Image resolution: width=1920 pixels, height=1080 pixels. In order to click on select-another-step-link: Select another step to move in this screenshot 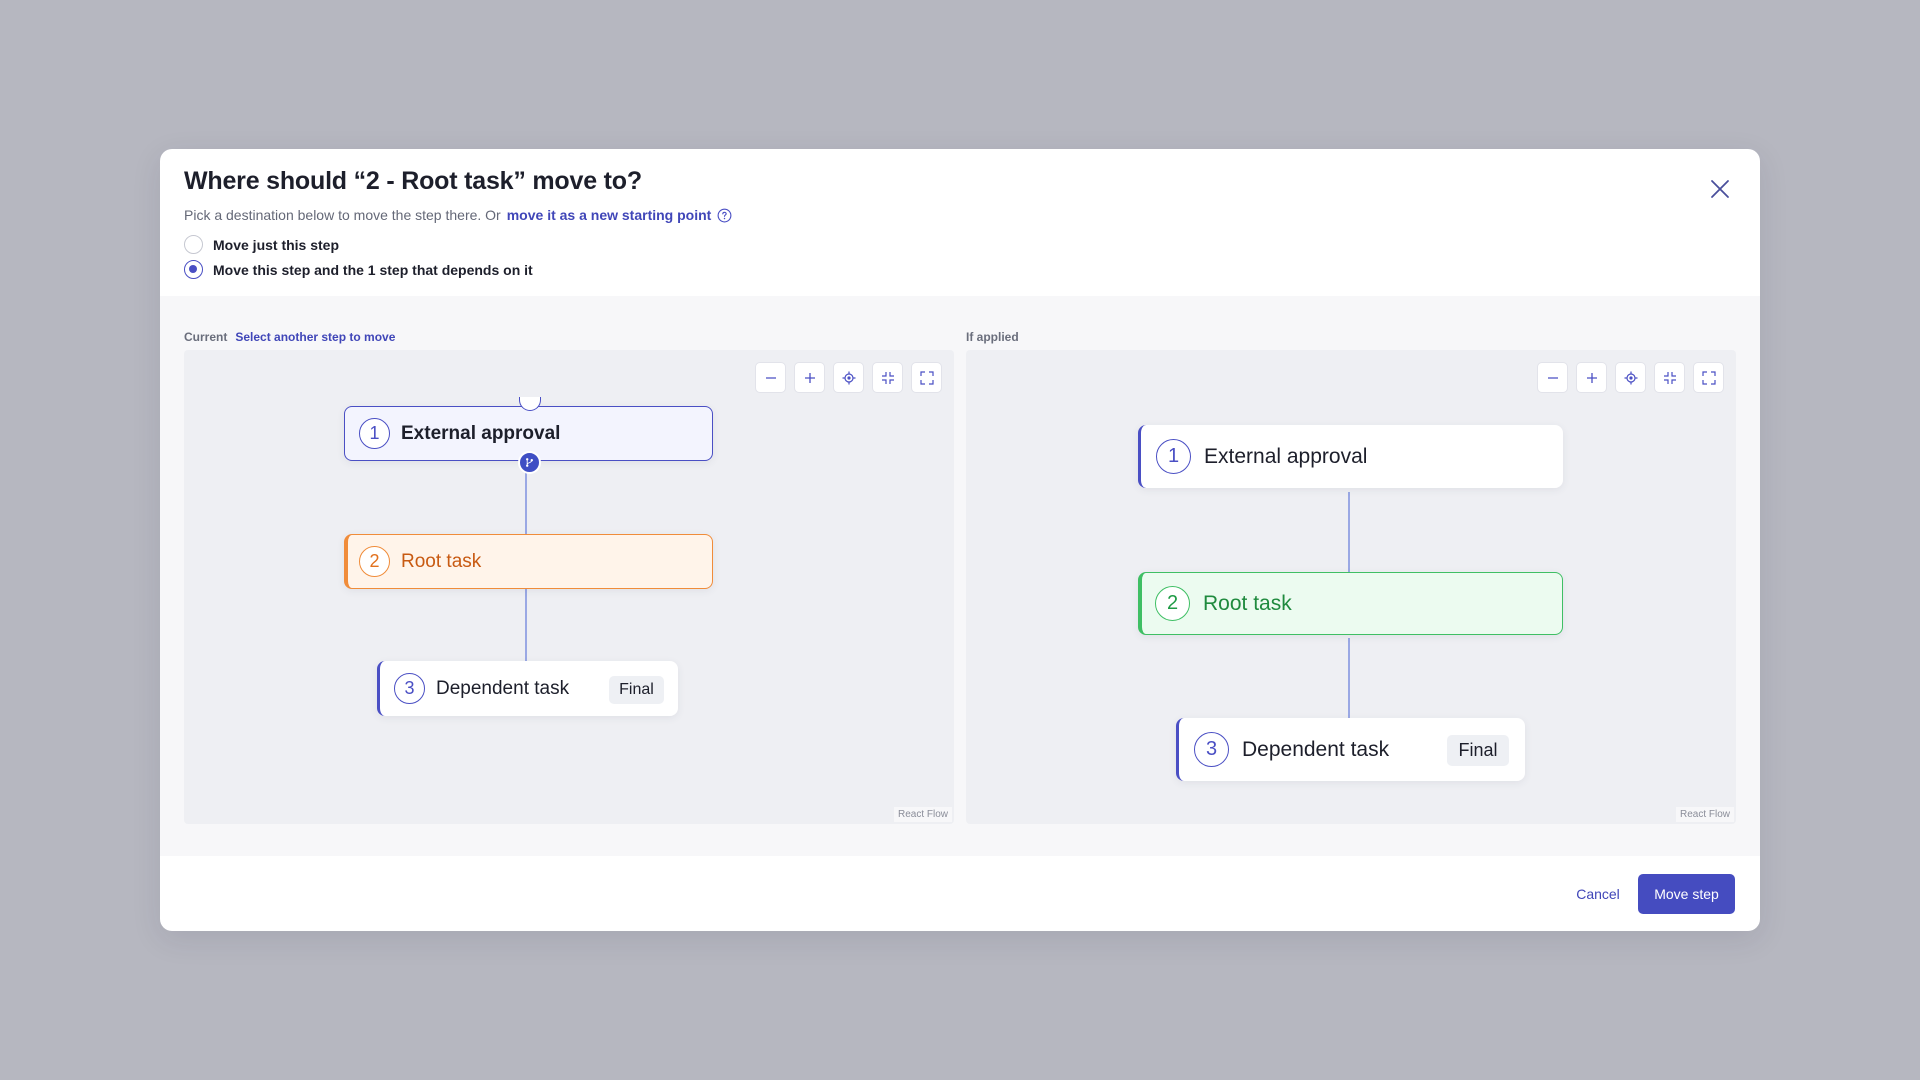, I will do `click(315, 337)`.